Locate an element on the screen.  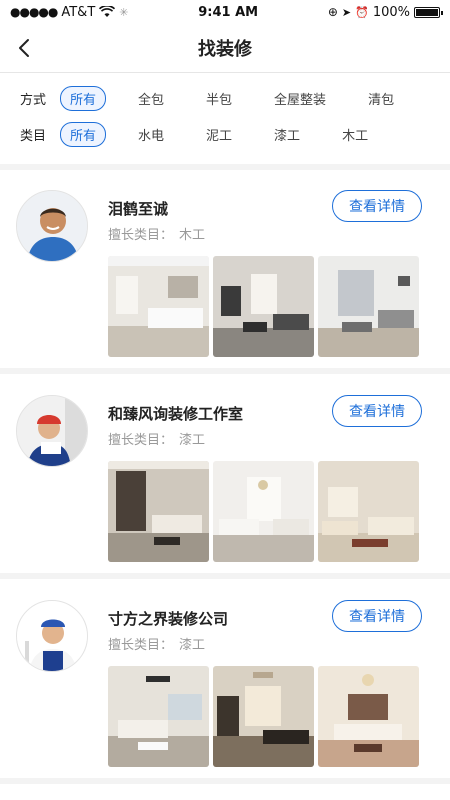
signal-icon: ●●●●● is located at coordinates (34, 12).